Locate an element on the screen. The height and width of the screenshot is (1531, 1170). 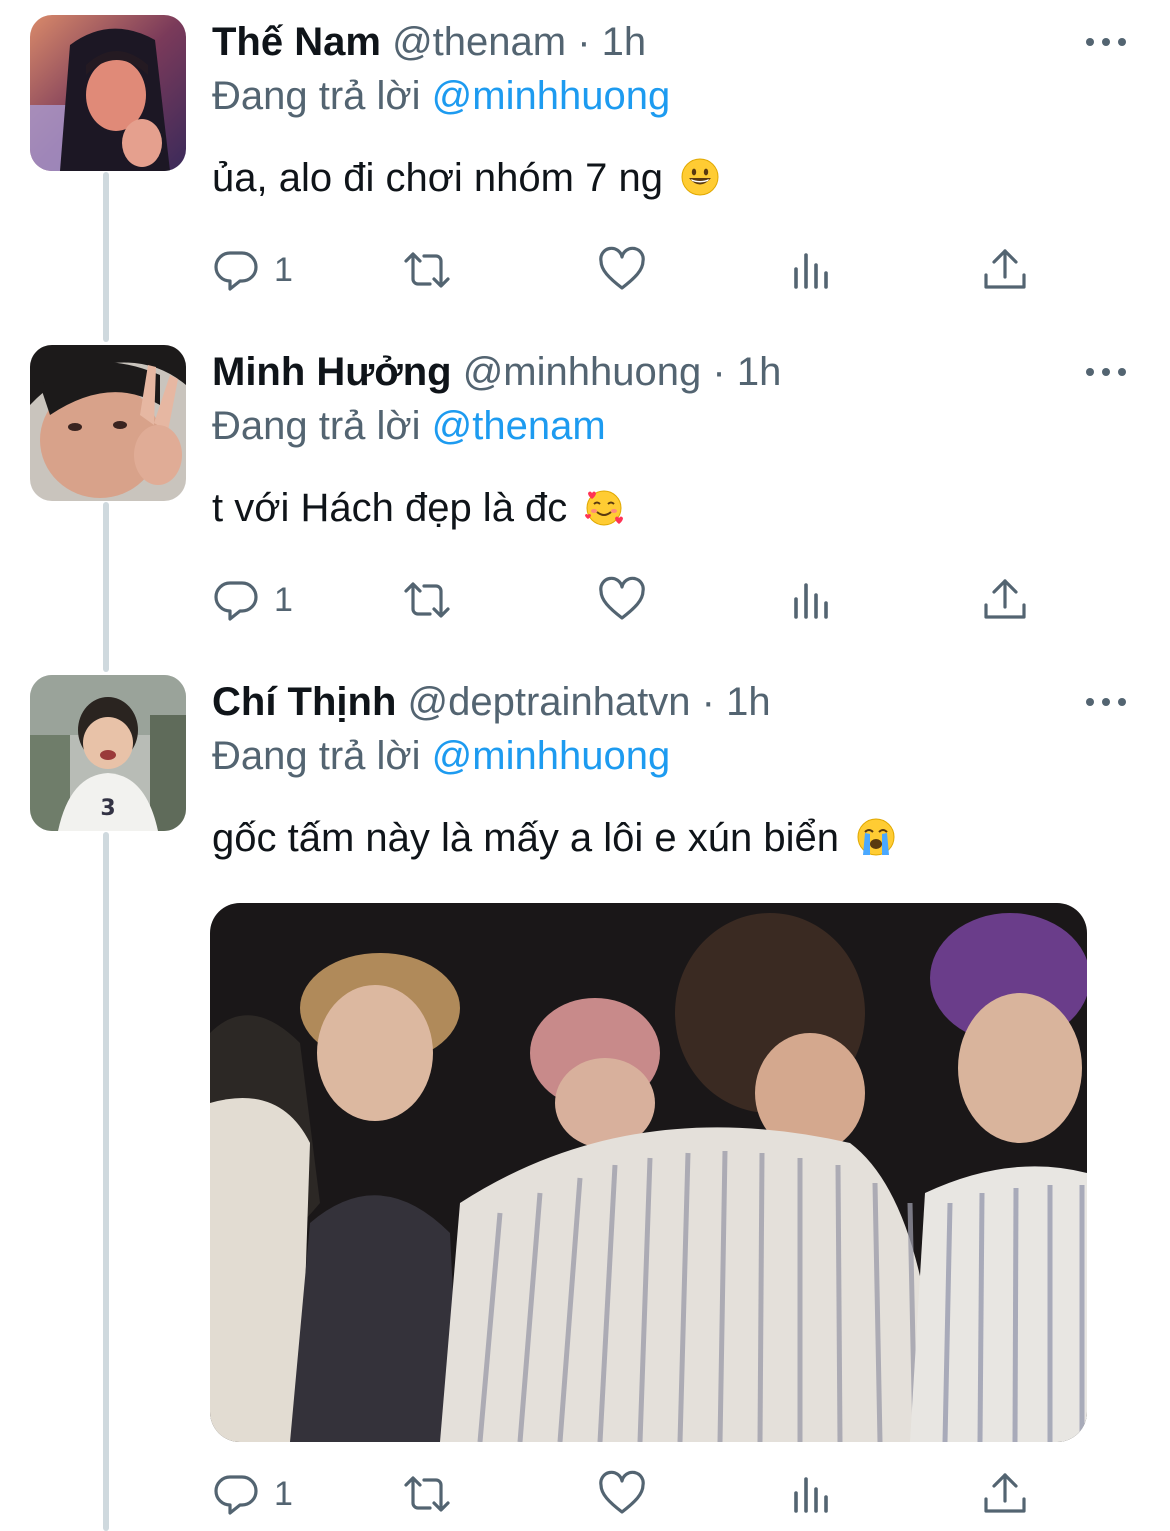
smiling-face-with-hearts-icon is located at coordinates (604, 508).